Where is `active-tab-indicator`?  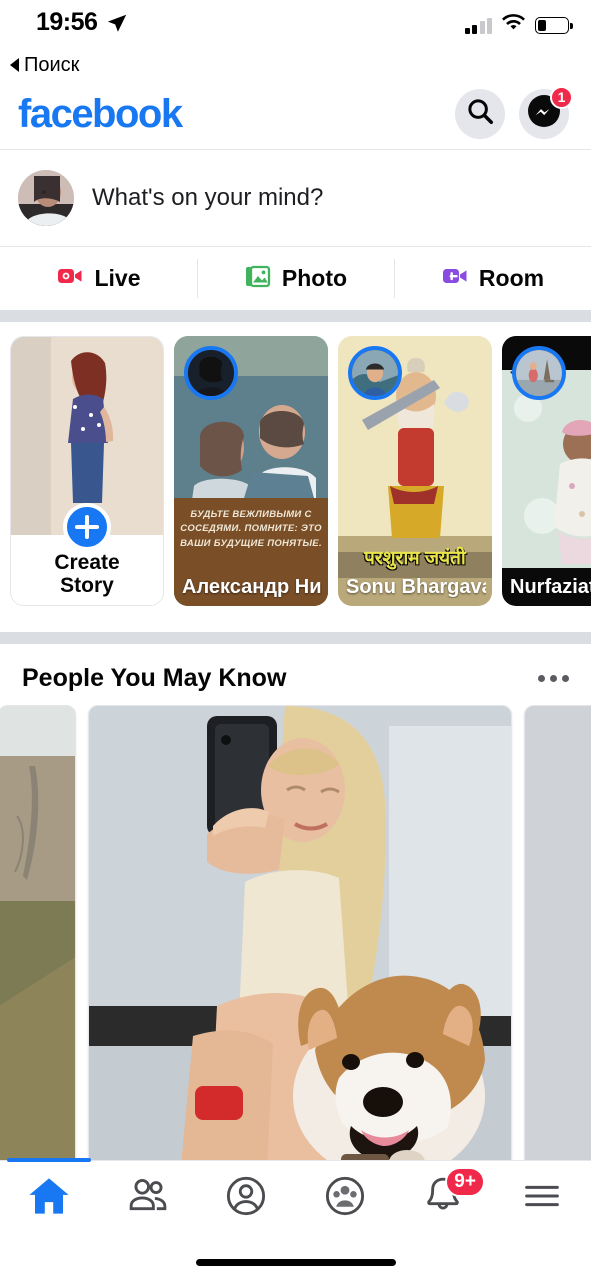
active-tab-indicator is located at coordinates (49, 1160).